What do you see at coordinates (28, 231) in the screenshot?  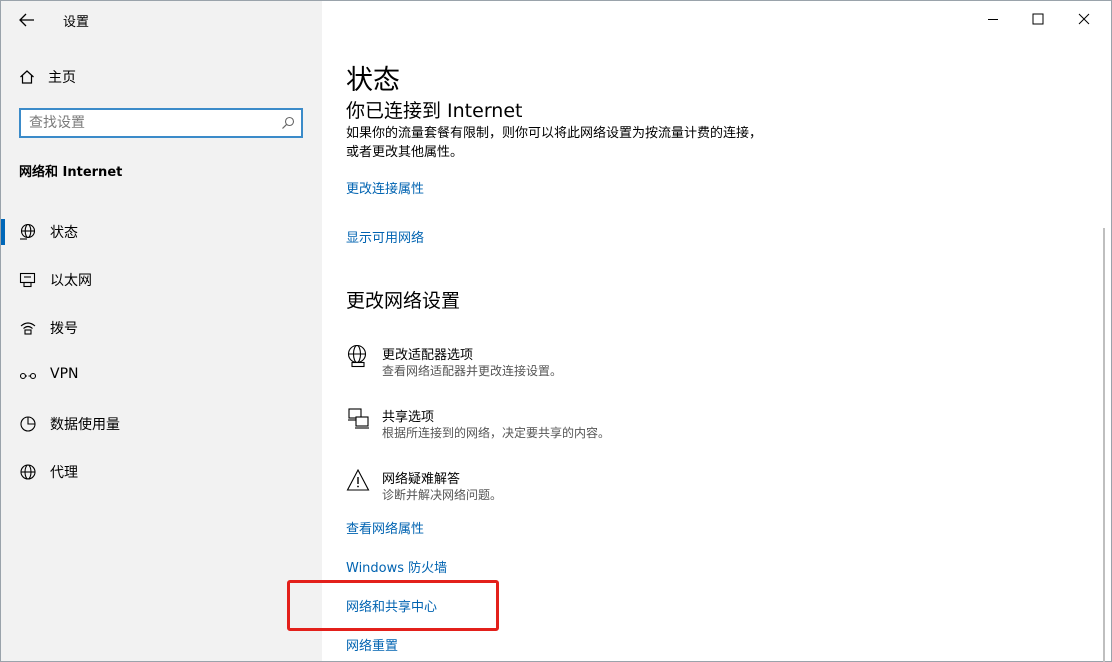 I see `globe-status-icon` at bounding box center [28, 231].